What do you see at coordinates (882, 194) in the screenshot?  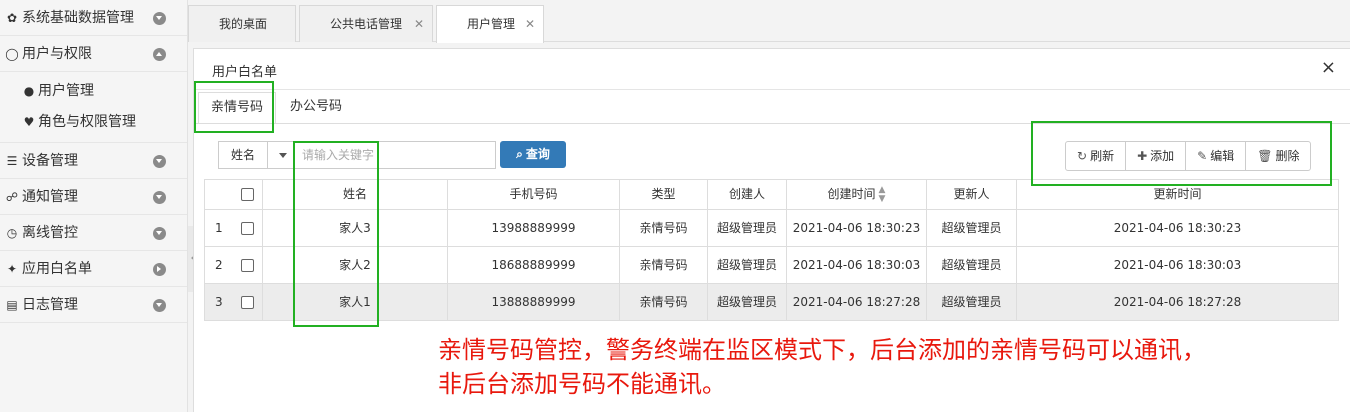 I see `sort-icon: ▲ ▼` at bounding box center [882, 194].